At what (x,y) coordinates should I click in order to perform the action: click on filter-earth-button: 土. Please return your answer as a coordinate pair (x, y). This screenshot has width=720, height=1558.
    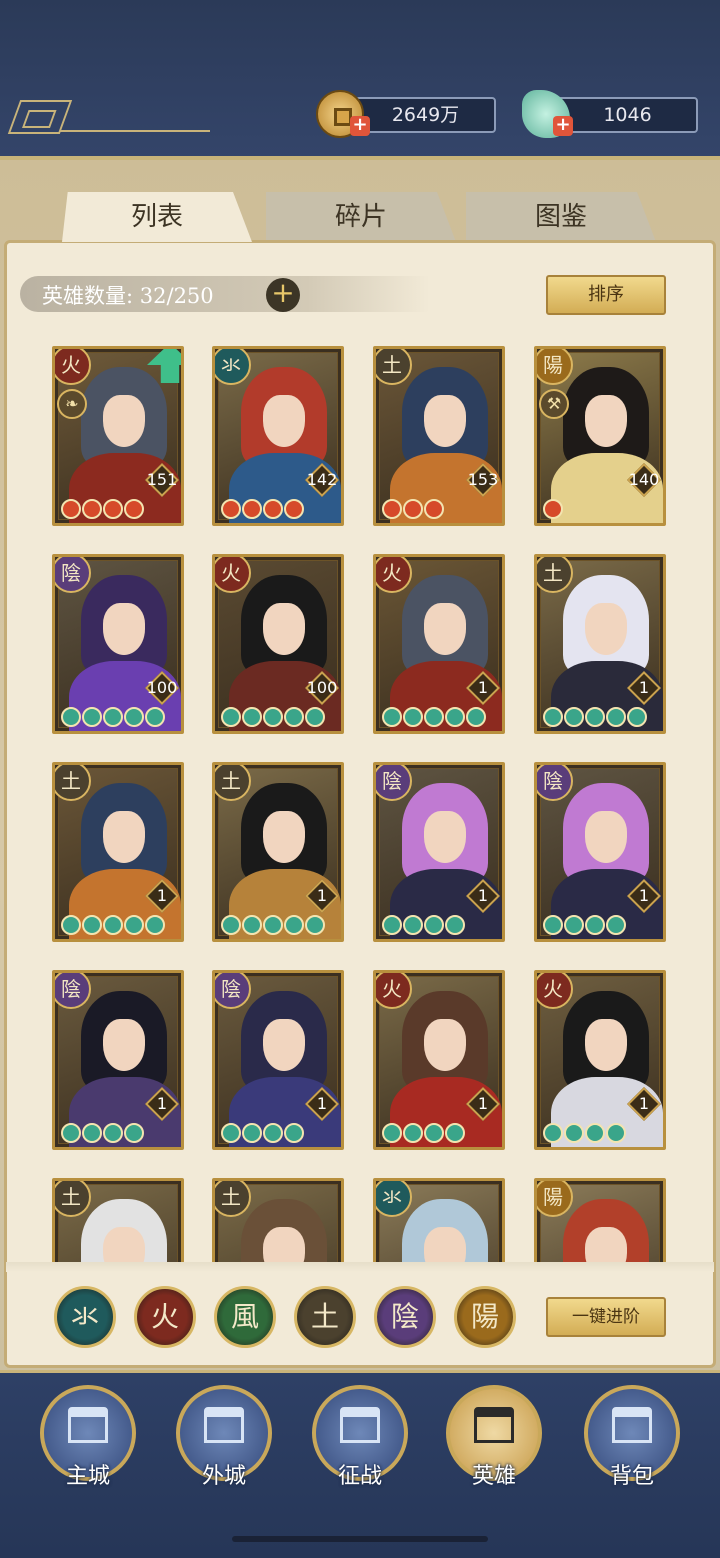
    Looking at the image, I should click on (325, 1317).